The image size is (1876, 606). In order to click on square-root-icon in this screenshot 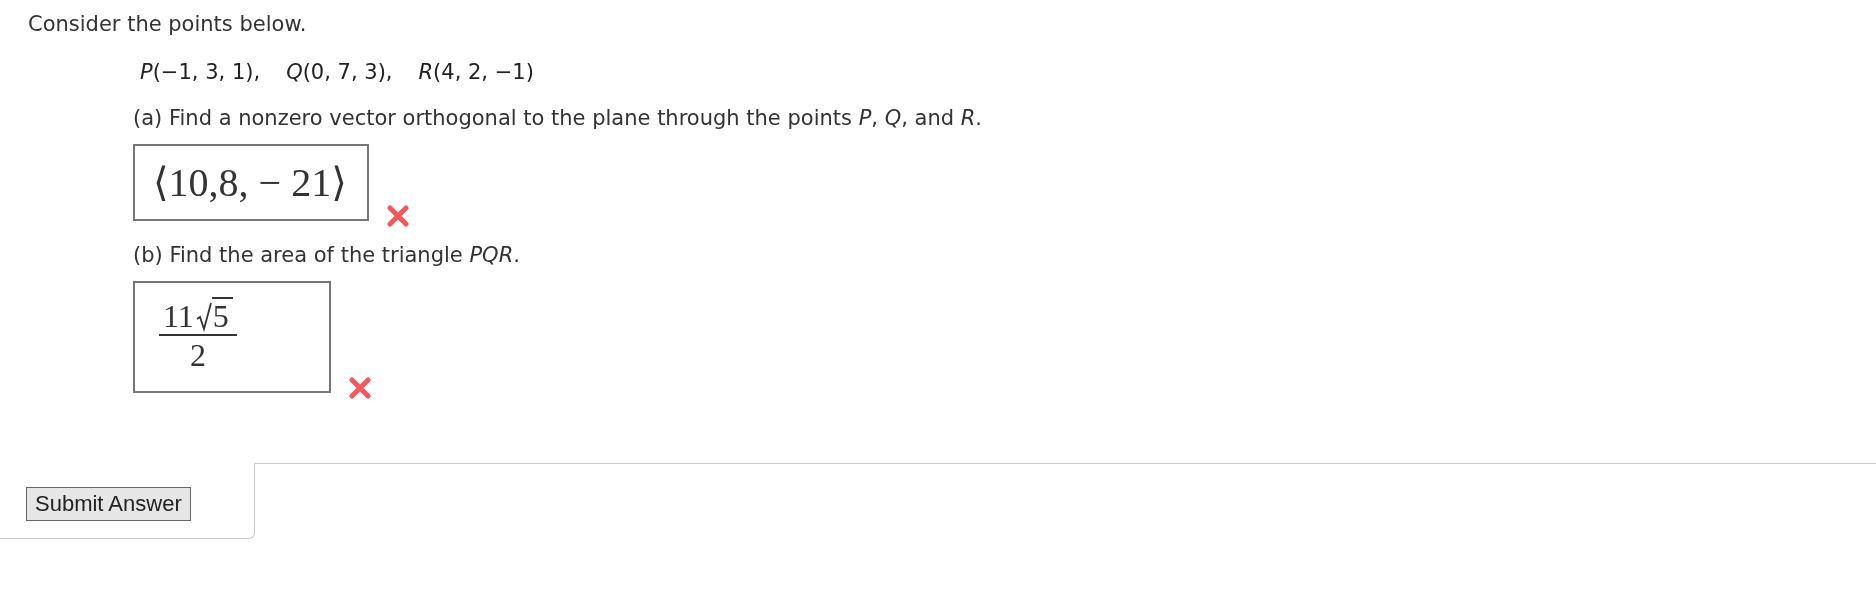, I will do `click(203, 317)`.